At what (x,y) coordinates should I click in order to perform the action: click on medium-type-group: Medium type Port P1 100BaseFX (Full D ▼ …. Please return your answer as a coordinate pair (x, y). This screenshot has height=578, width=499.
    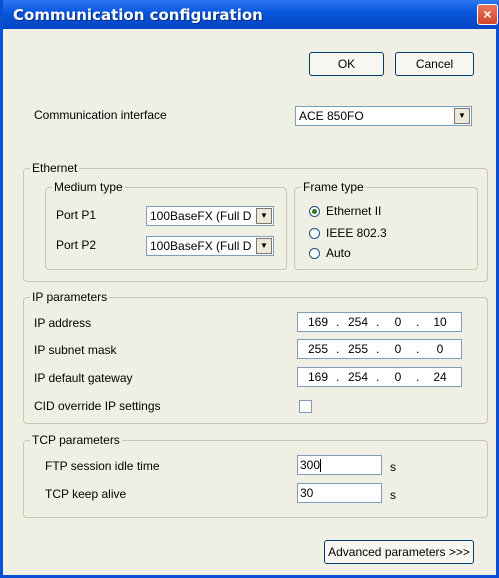
    Looking at the image, I should click on (166, 225).